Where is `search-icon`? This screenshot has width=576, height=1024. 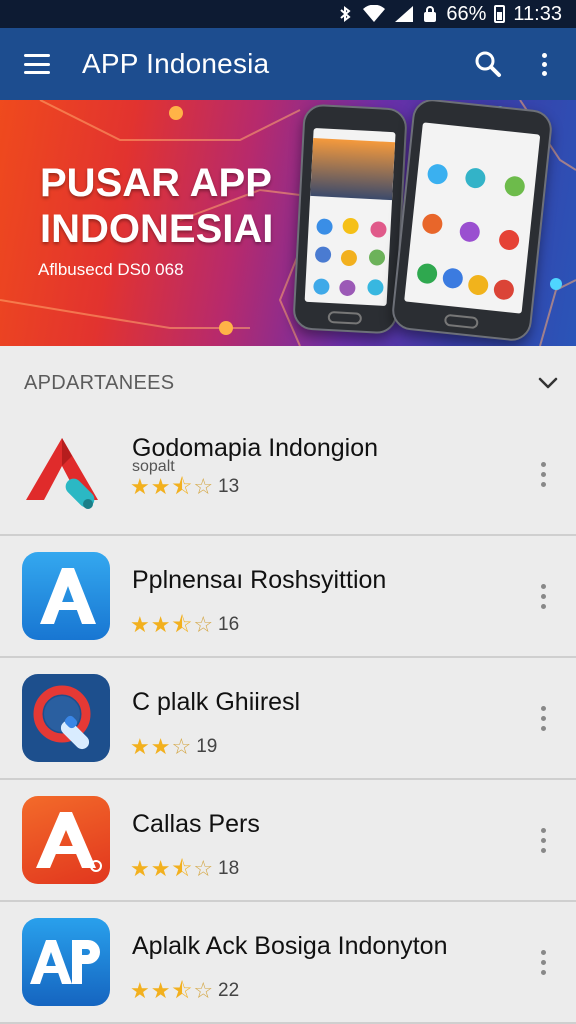 search-icon is located at coordinates (488, 64).